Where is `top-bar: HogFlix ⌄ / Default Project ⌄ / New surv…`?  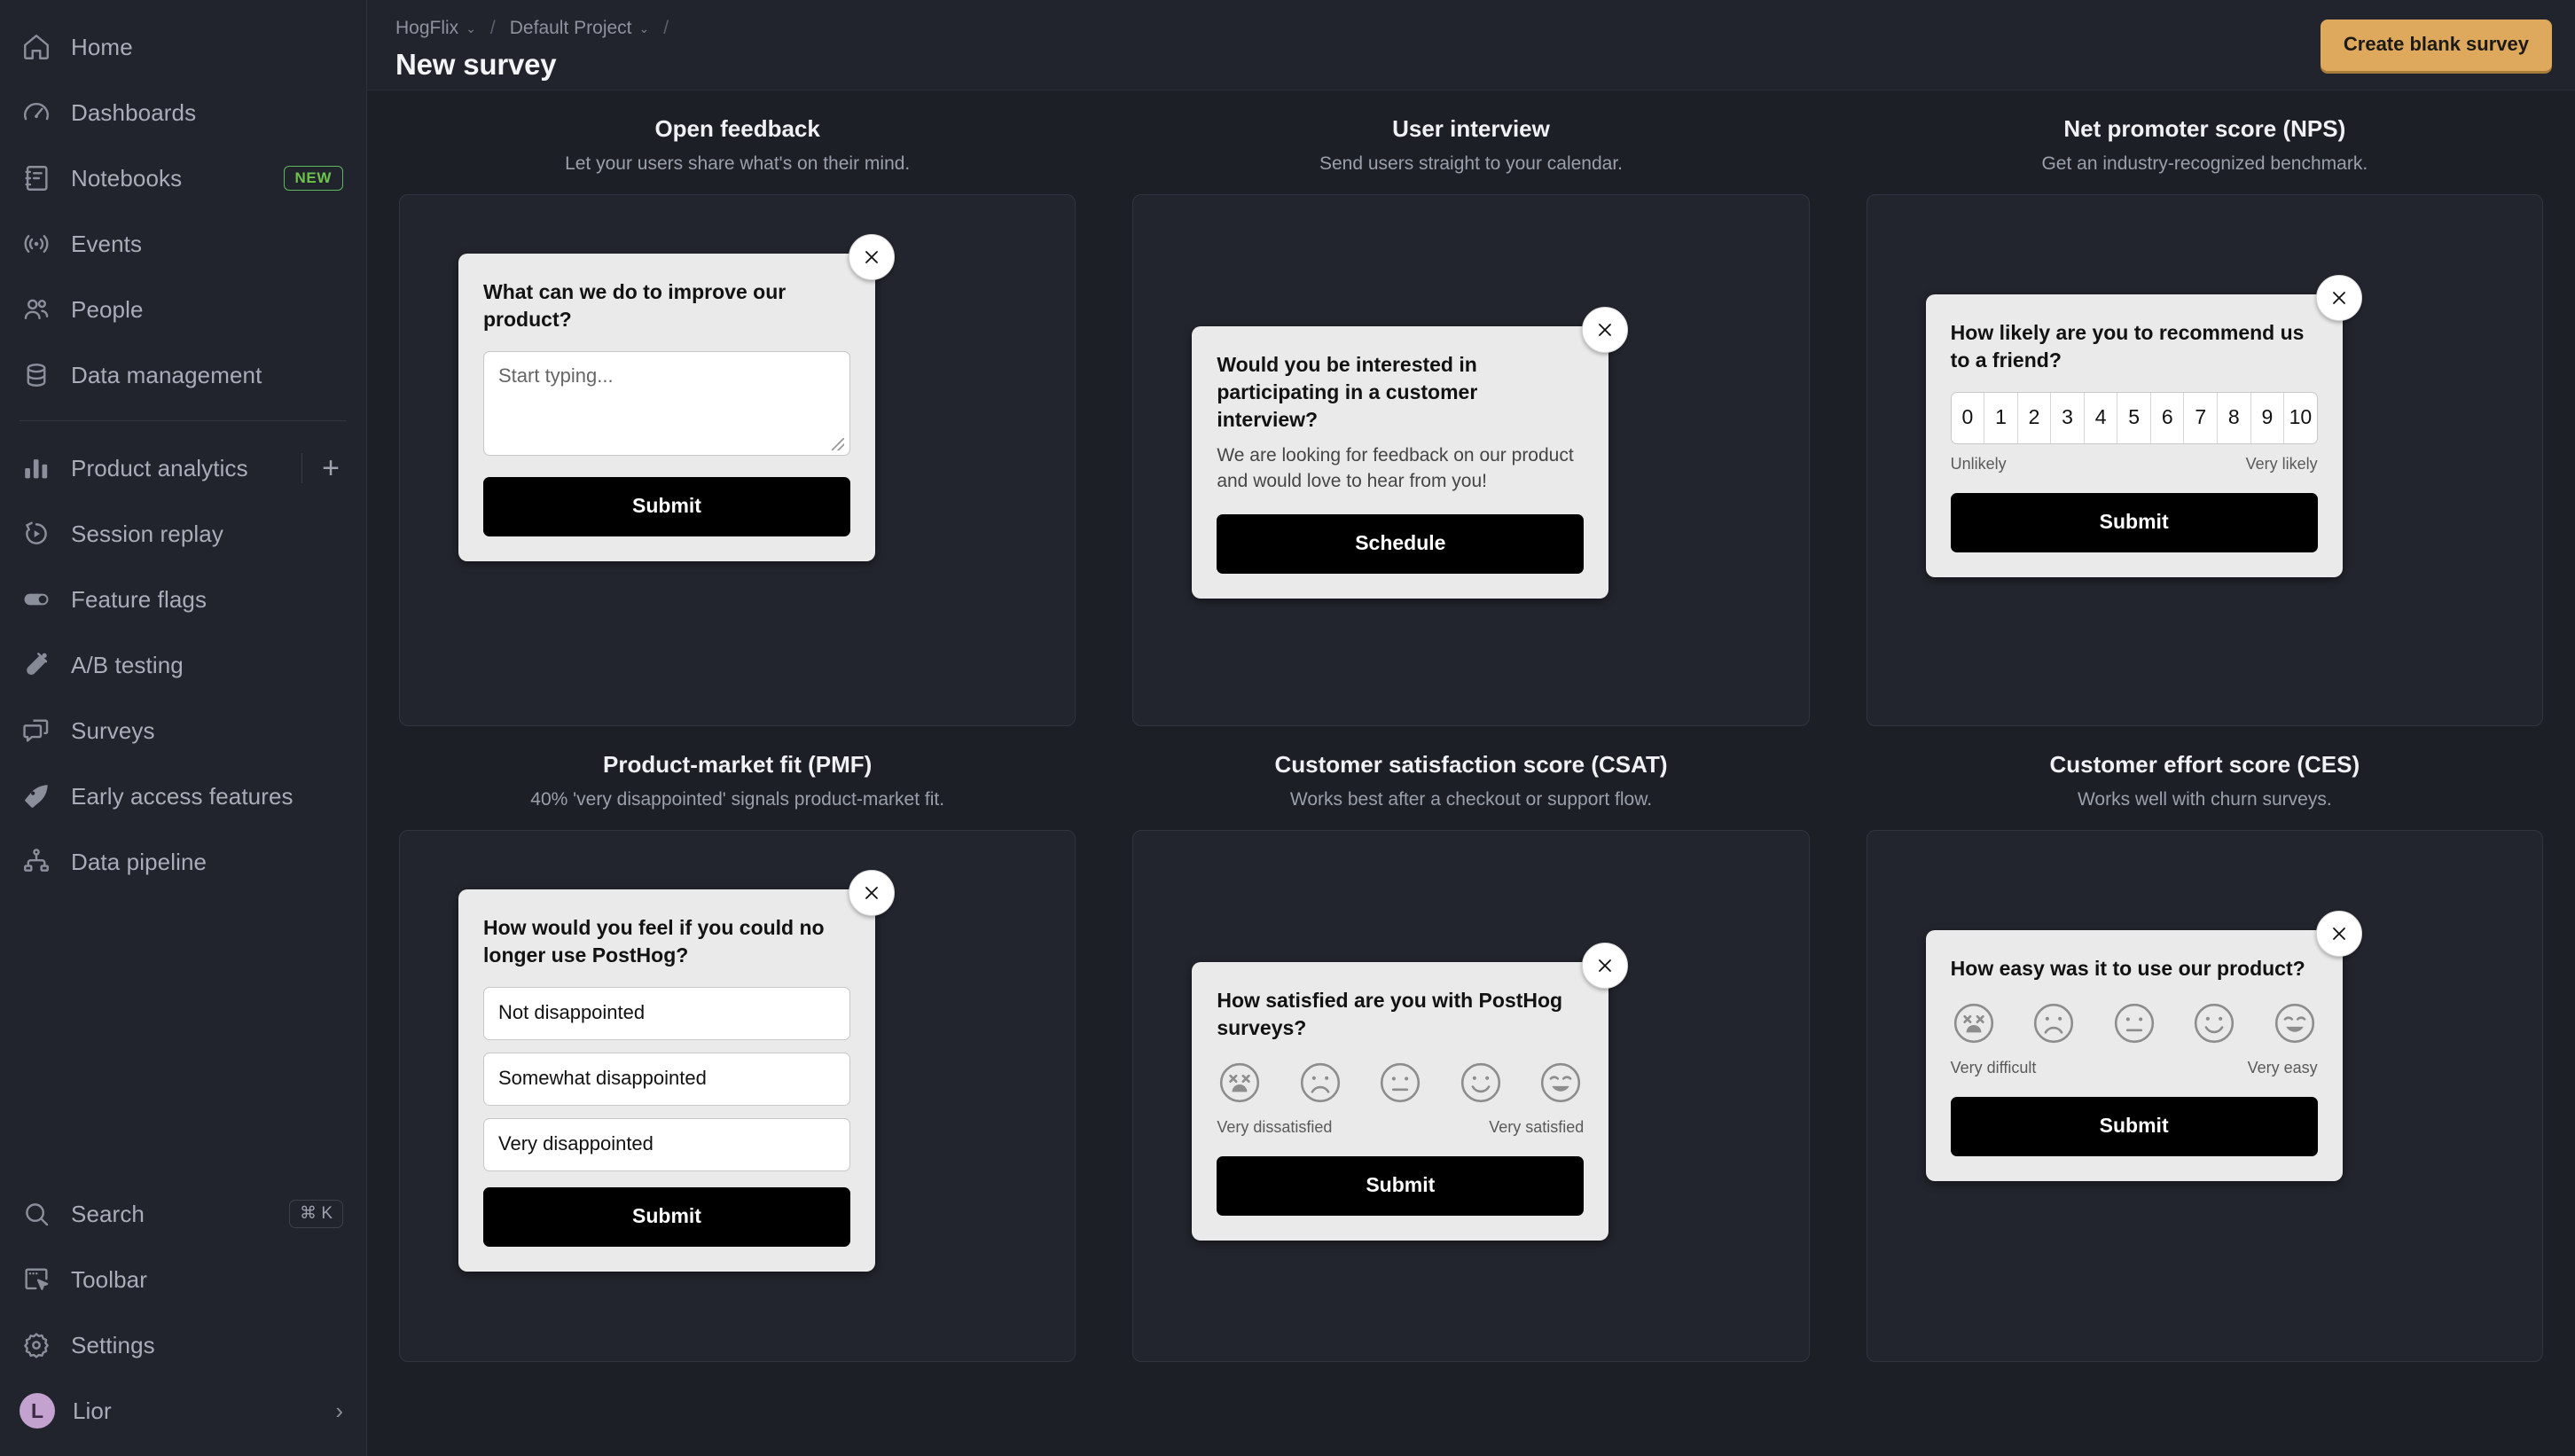 top-bar: HogFlix ⌄ / Default Project ⌄ / New surv… is located at coordinates (1471, 45).